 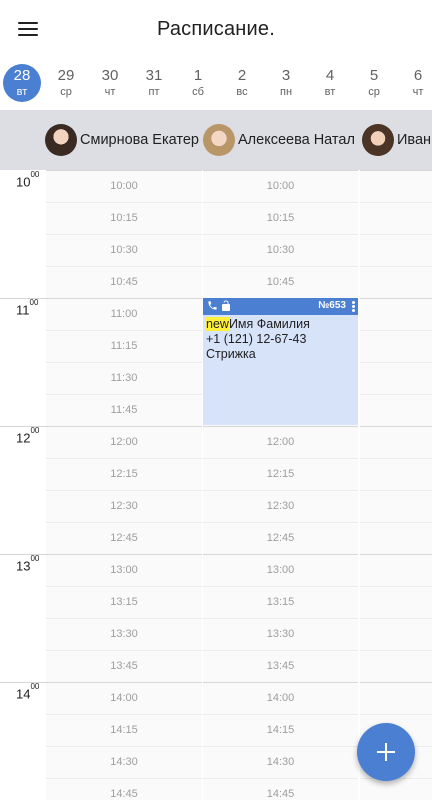 What do you see at coordinates (27, 435) in the screenshot?
I see `hour-label: 1200` at bounding box center [27, 435].